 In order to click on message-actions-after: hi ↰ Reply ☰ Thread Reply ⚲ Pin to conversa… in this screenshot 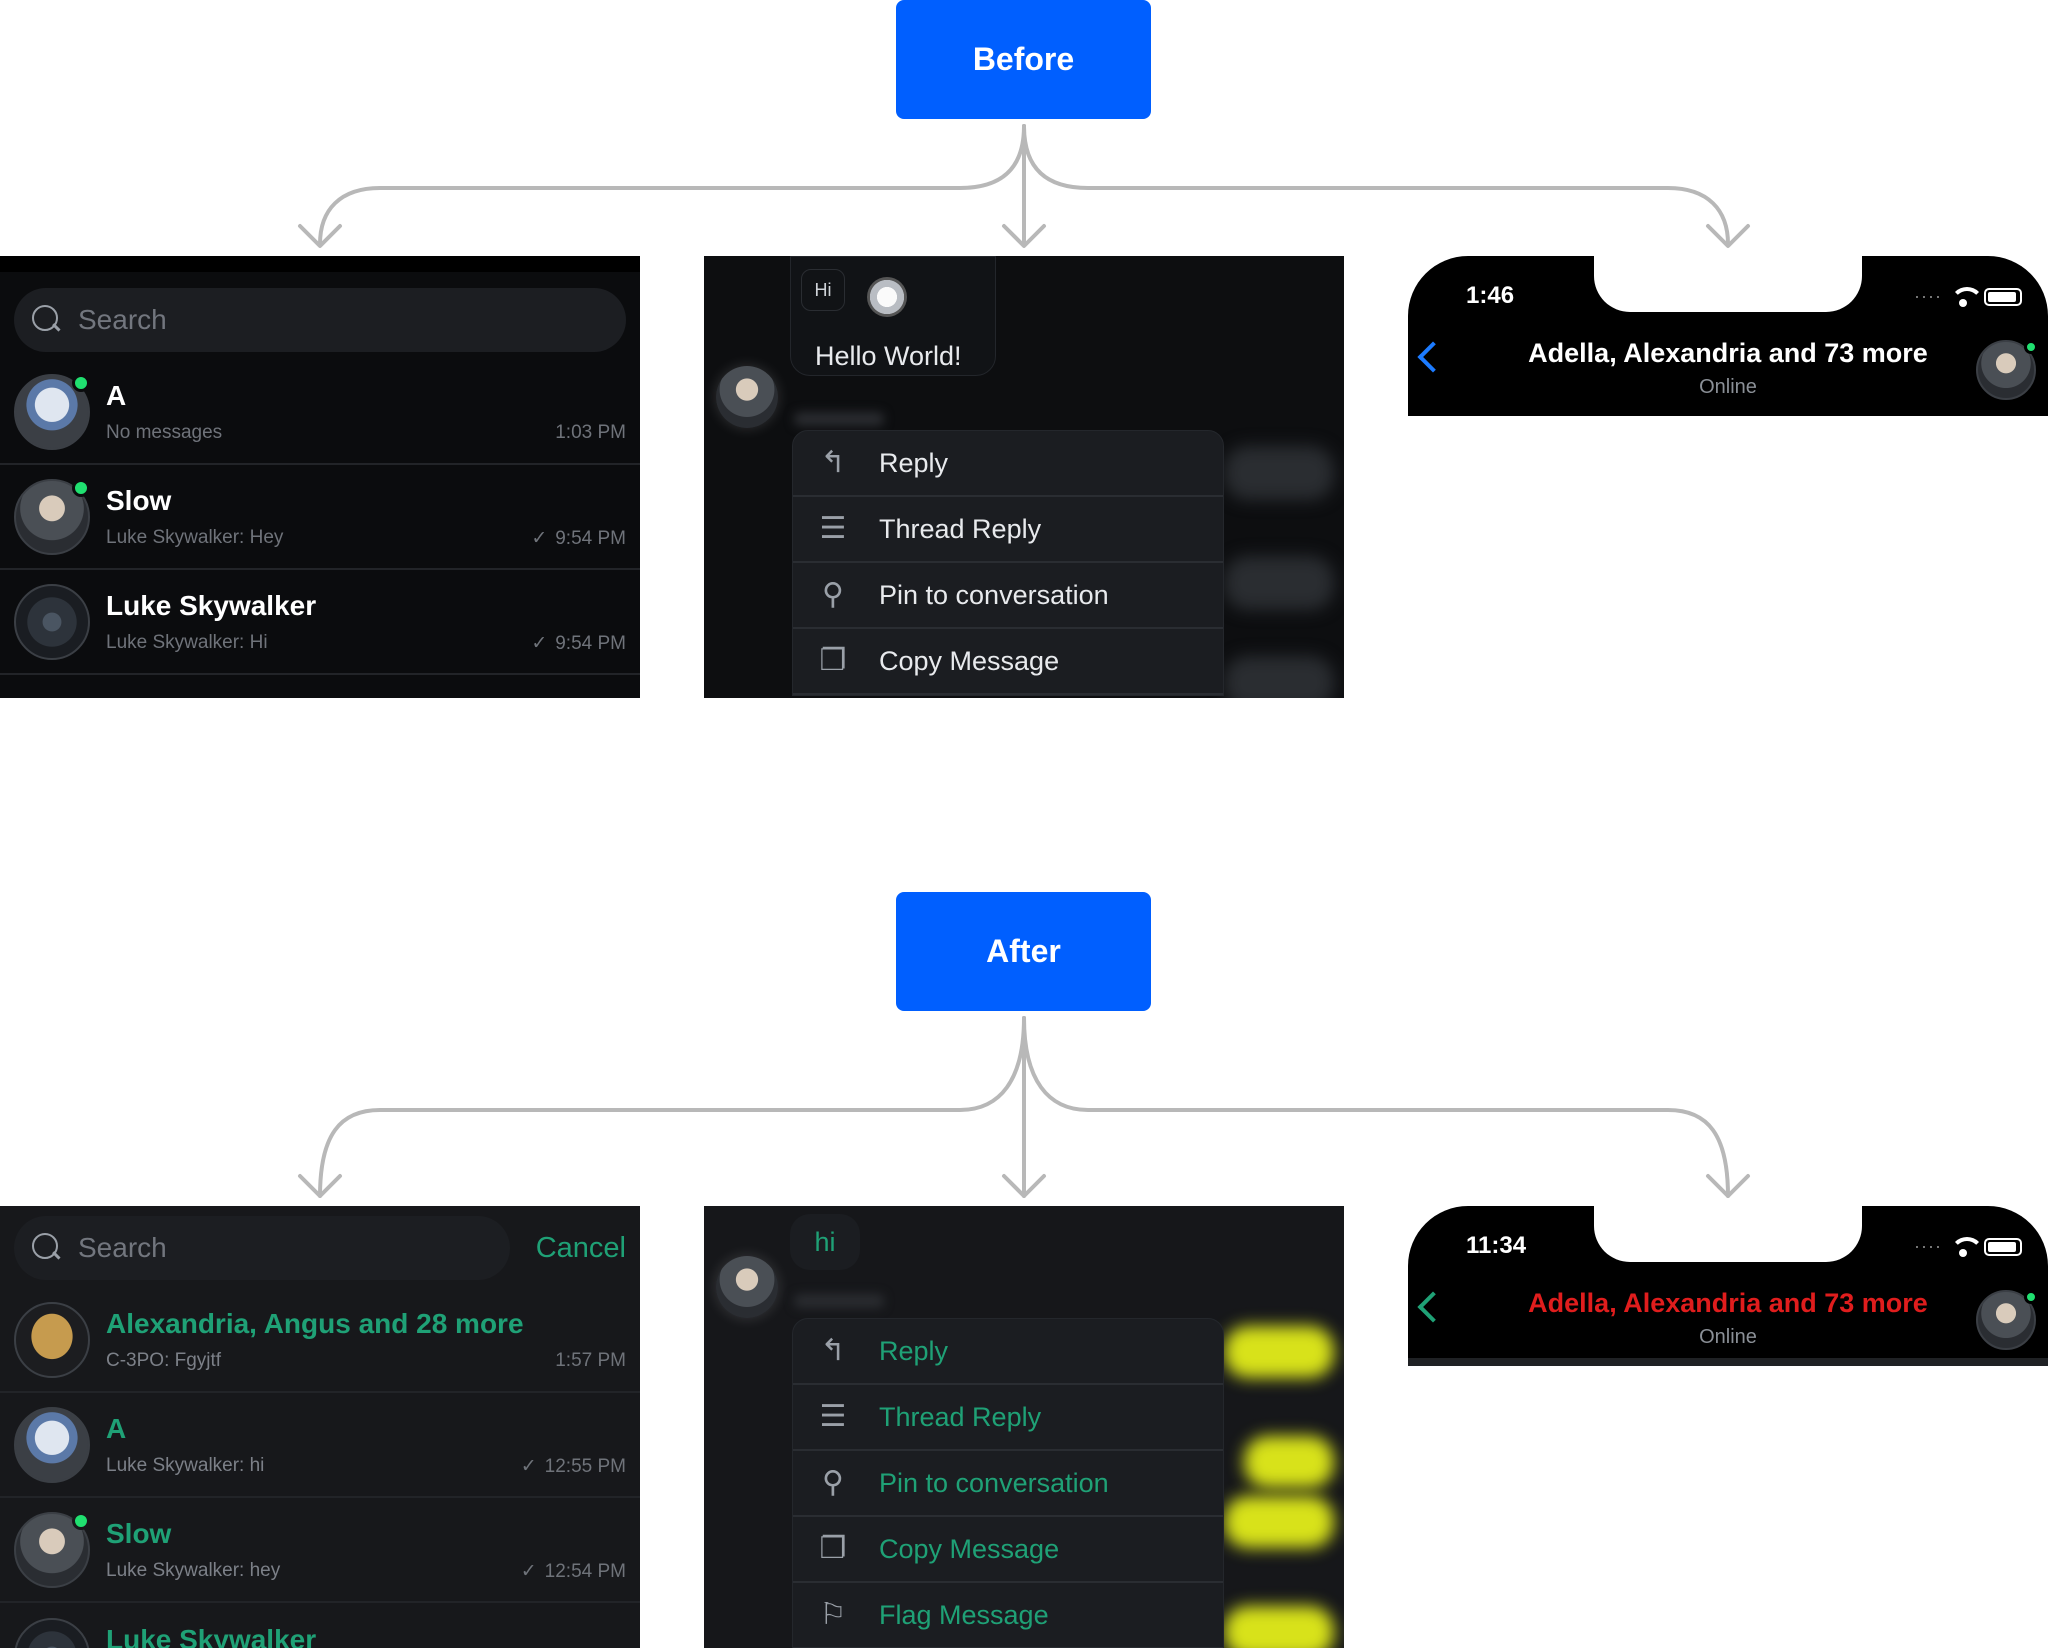, I will do `click(1024, 1427)`.